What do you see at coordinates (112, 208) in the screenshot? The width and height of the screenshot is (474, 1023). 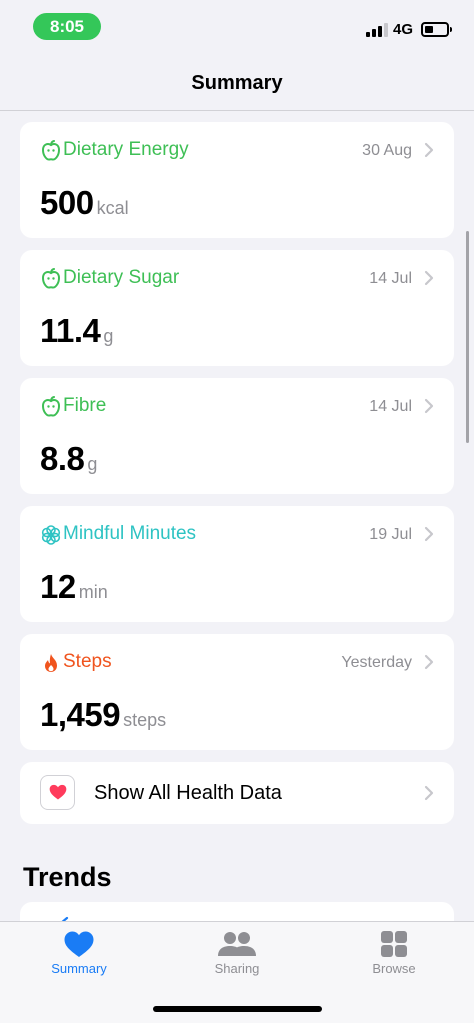 I see `card-value-unit: kcal` at bounding box center [112, 208].